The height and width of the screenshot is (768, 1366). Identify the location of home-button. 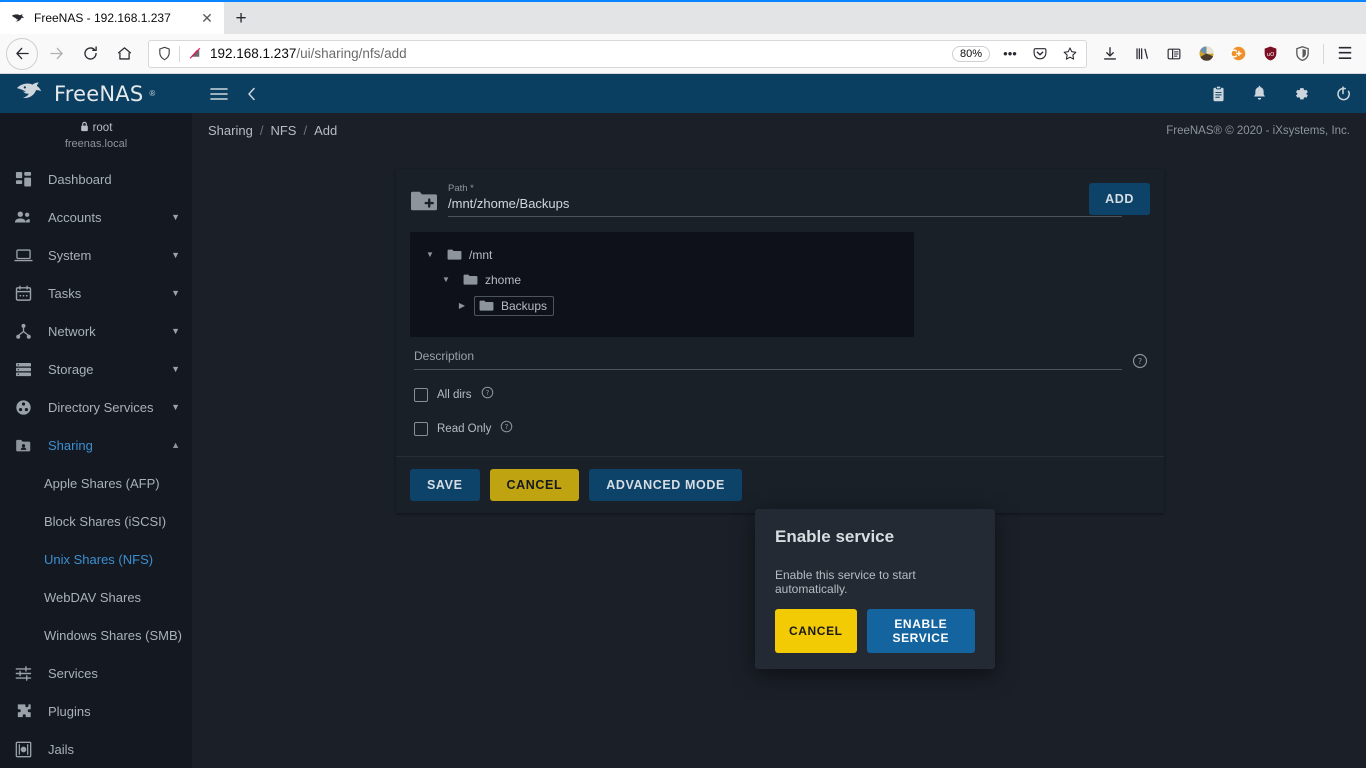
(124, 54).